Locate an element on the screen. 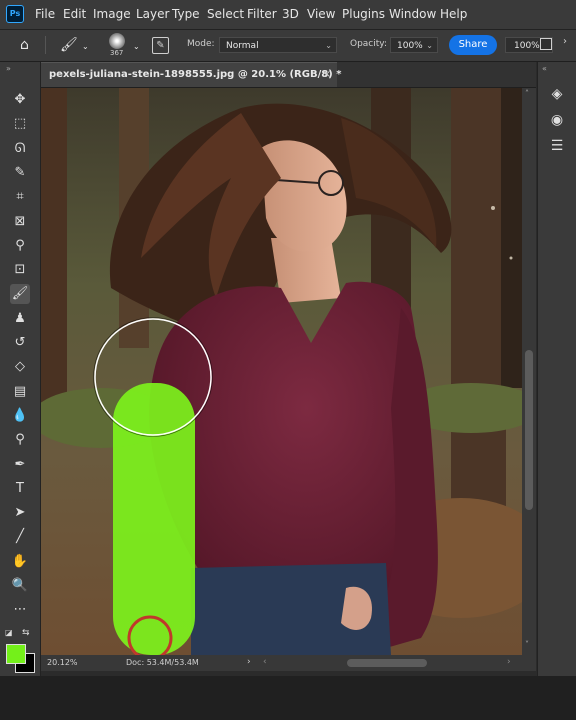 This screenshot has width=576, height=720. swap-colors-icon: ⇆ is located at coordinates (26, 633).